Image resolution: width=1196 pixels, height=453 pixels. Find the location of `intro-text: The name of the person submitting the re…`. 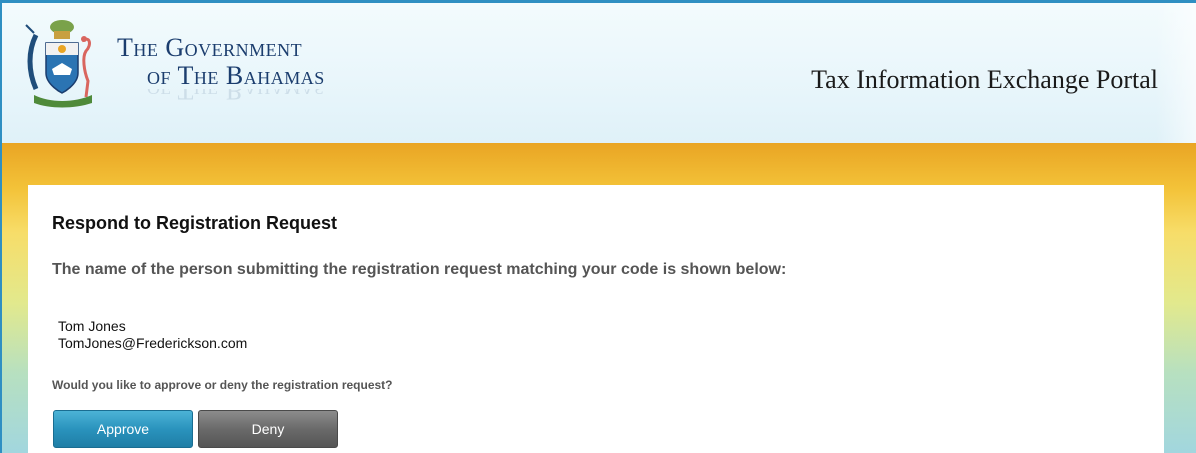

intro-text: The name of the person submitting the re… is located at coordinates (419, 269).